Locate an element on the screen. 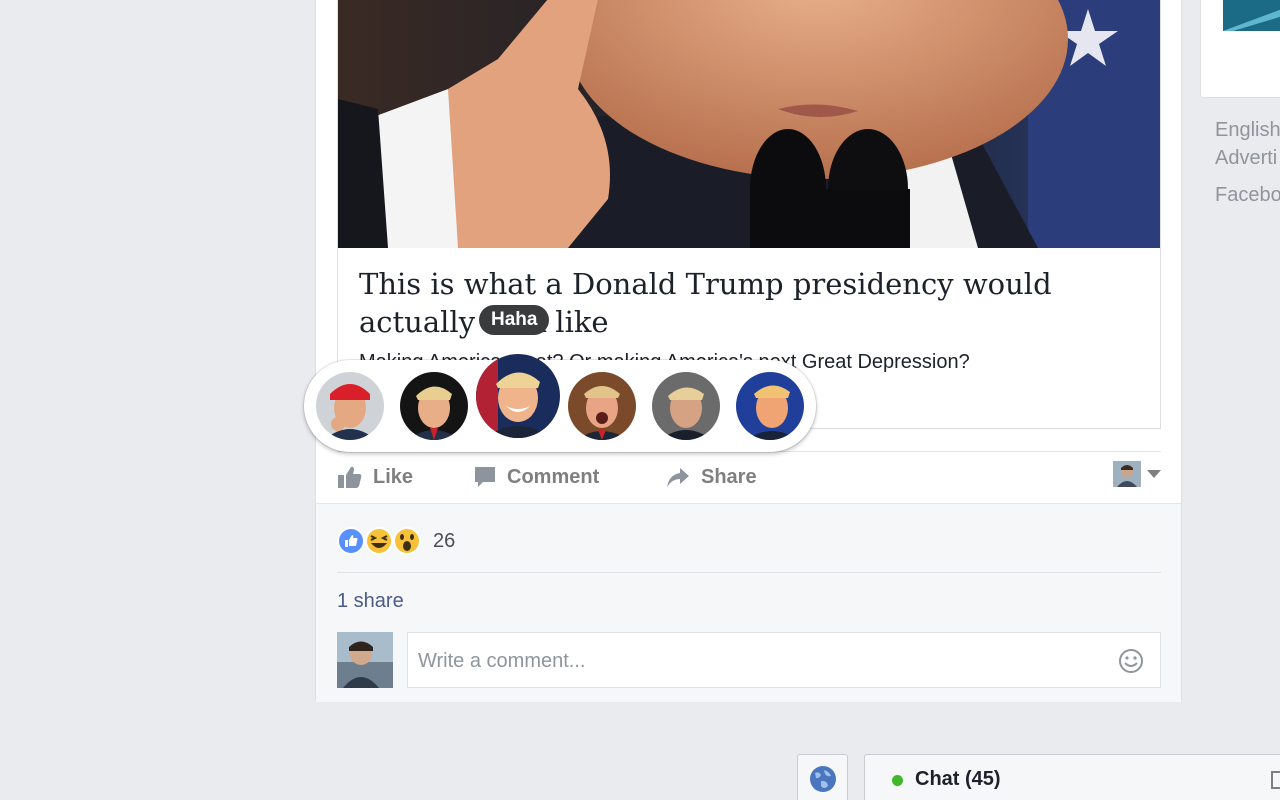 Image resolution: width=1280 pixels, height=800 pixels. share-button: Share is located at coordinates (711, 477).